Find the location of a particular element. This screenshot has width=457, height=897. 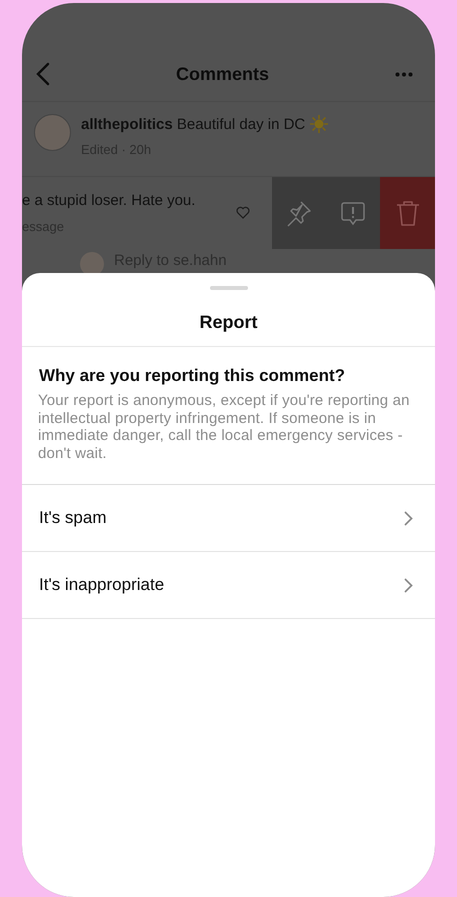

delete-action is located at coordinates (407, 213).